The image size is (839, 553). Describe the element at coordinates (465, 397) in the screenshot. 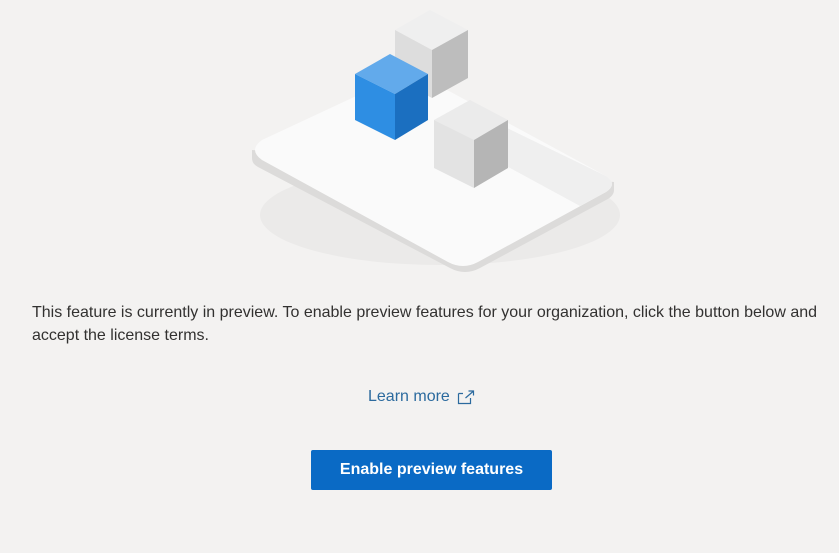

I see `external-link-icon` at that location.